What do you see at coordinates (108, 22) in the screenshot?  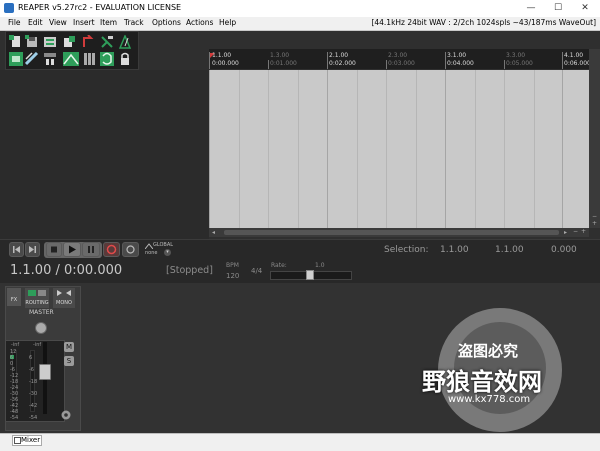 I see `menu-item: Item` at bounding box center [108, 22].